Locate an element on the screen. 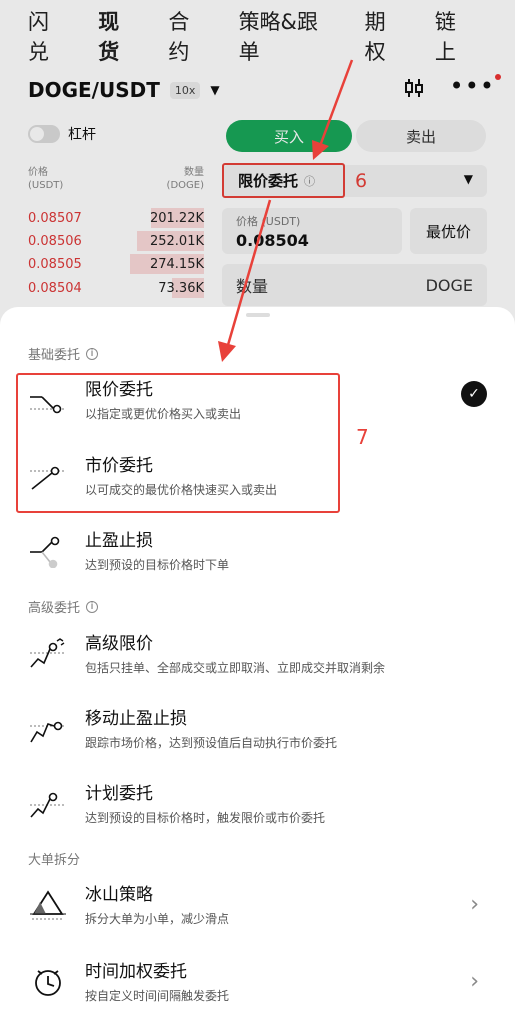 The width and height of the screenshot is (515, 1029). order-type-desc: 达到预设的目标价格时，触发限价或市价委托 is located at coordinates (205, 818).